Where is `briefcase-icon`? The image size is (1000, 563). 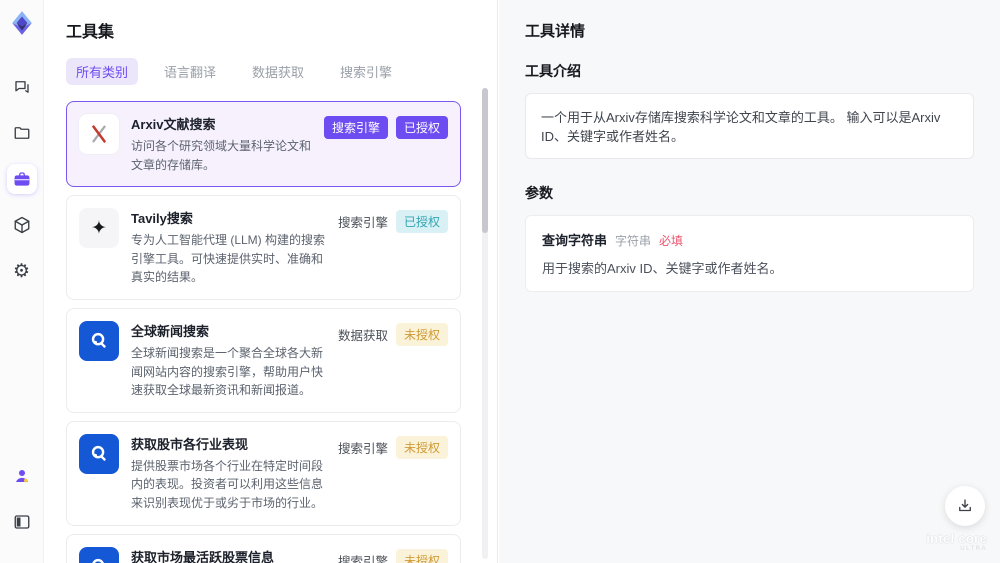 briefcase-icon is located at coordinates (21, 179).